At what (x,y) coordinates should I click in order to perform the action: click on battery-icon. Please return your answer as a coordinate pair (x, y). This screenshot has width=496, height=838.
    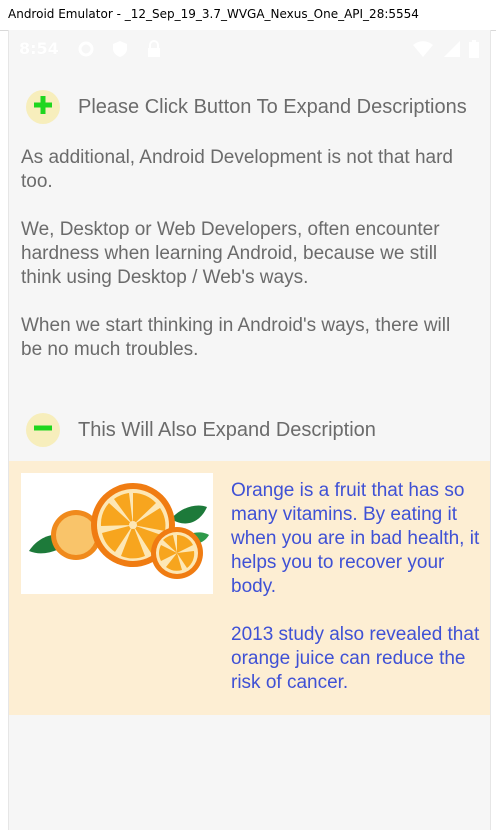
    Looking at the image, I should click on (474, 49).